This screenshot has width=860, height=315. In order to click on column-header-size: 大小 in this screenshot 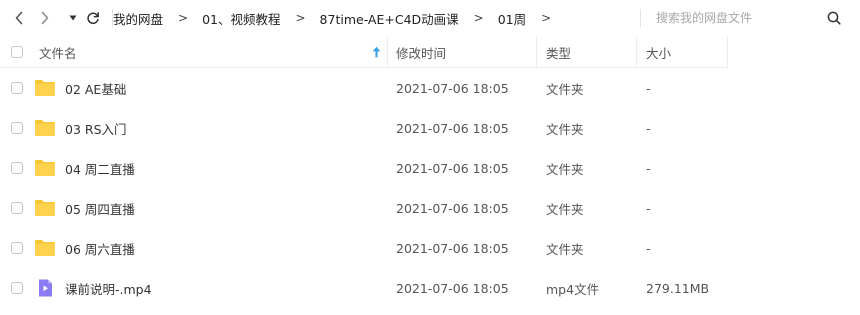, I will do `click(658, 52)`.